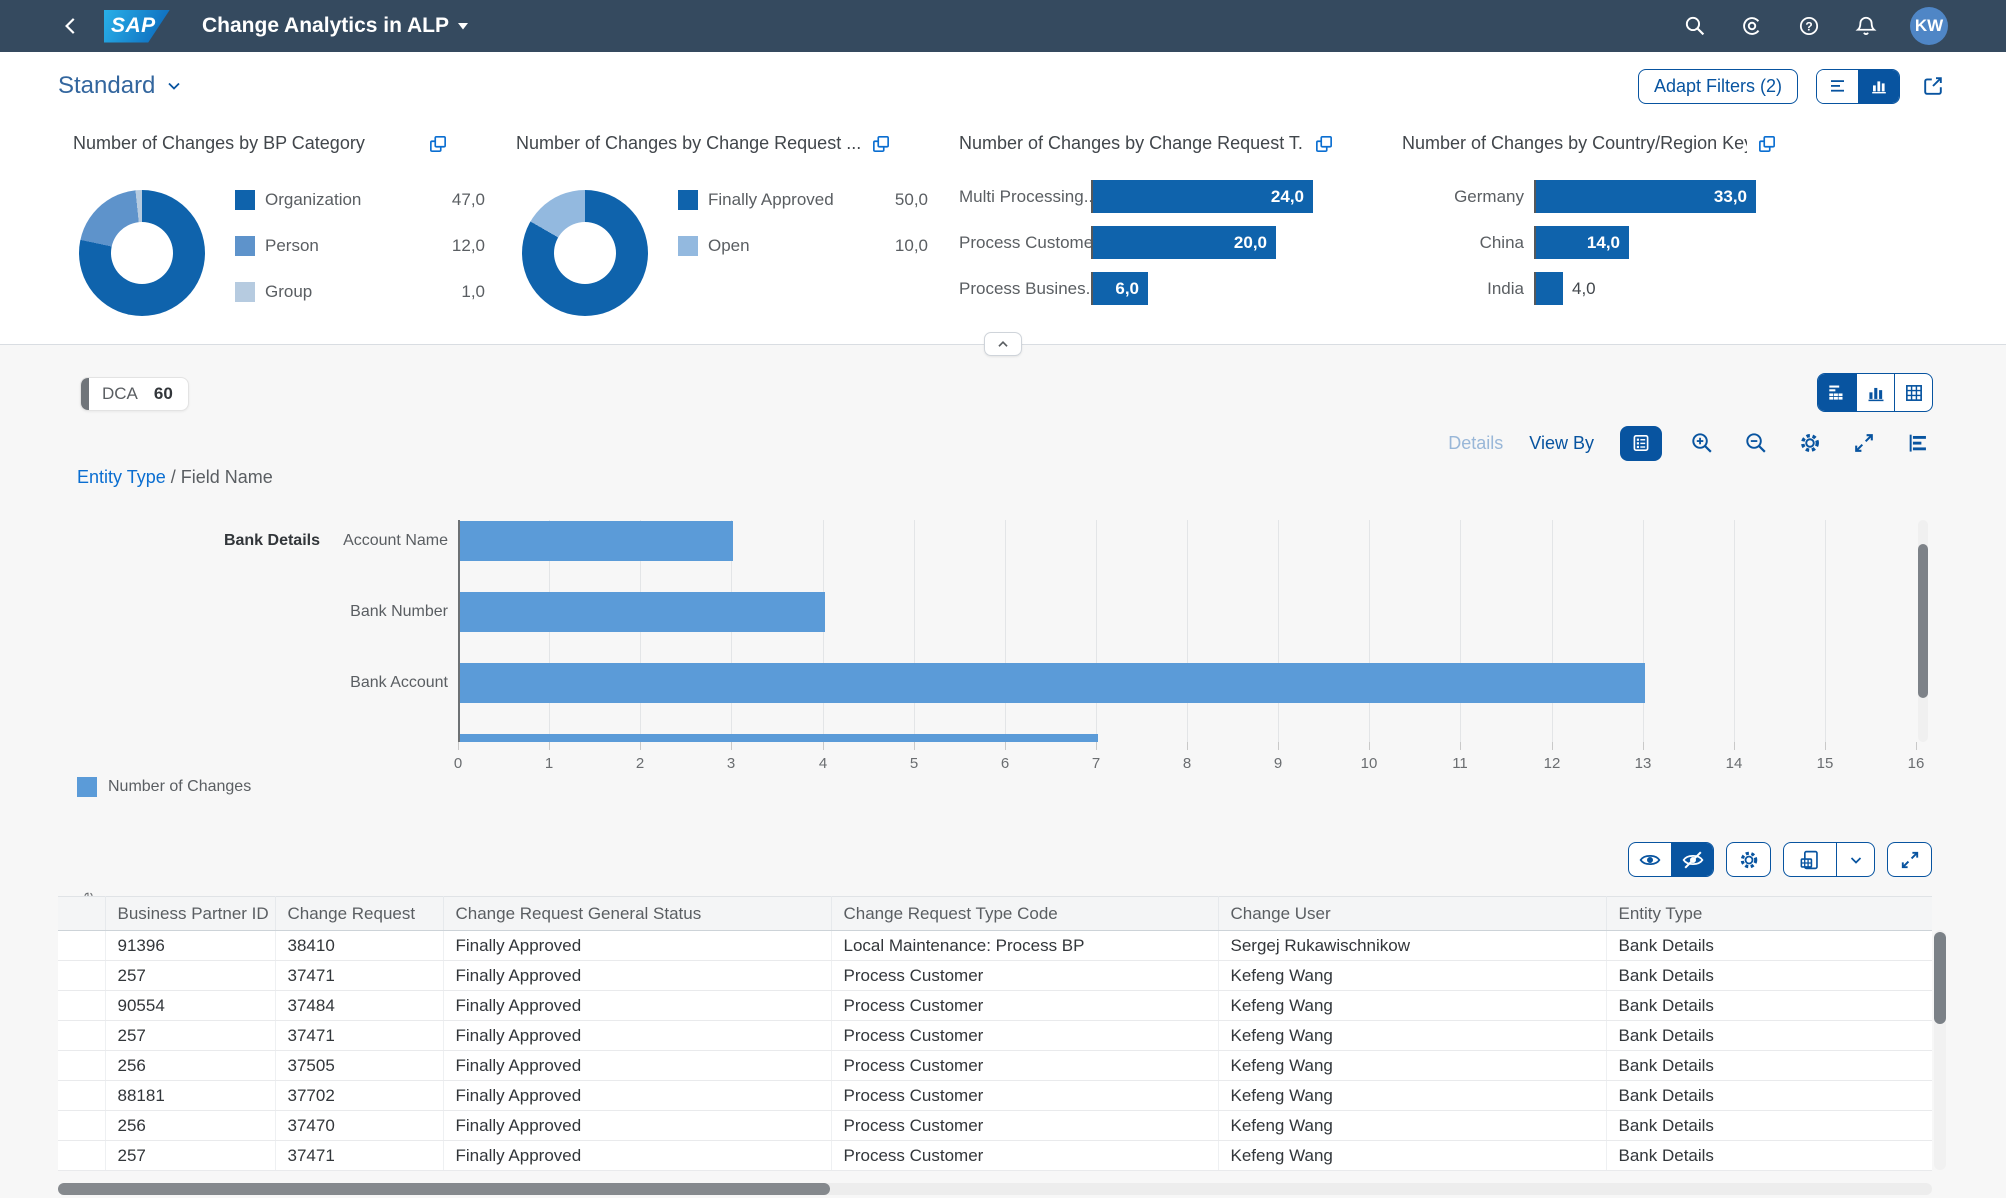 This screenshot has height=1198, width=2006. Describe the element at coordinates (335, 26) in the screenshot. I see `app-title: Change Analytics in ALP` at that location.